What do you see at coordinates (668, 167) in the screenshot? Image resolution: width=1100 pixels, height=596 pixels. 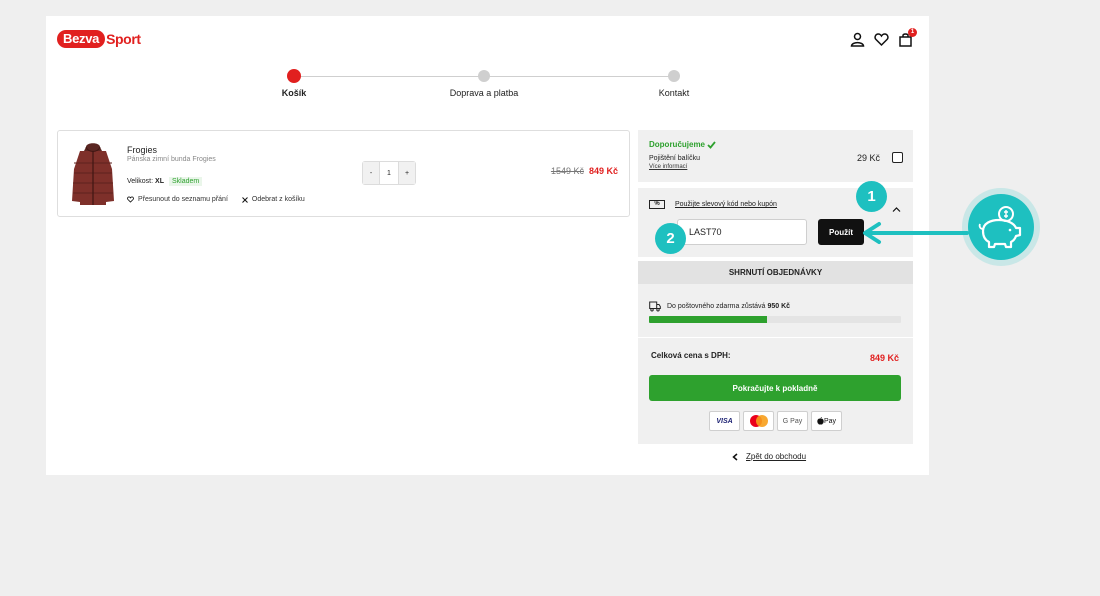 I see `more-info-link: Více informací` at bounding box center [668, 167].